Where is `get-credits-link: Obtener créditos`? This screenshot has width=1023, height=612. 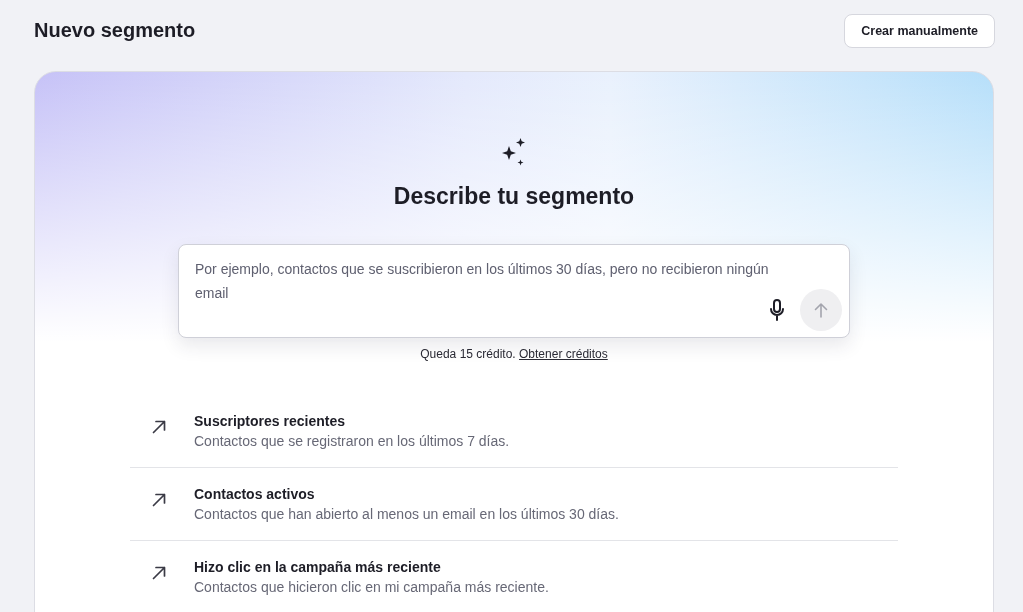
get-credits-link: Obtener créditos is located at coordinates (563, 354).